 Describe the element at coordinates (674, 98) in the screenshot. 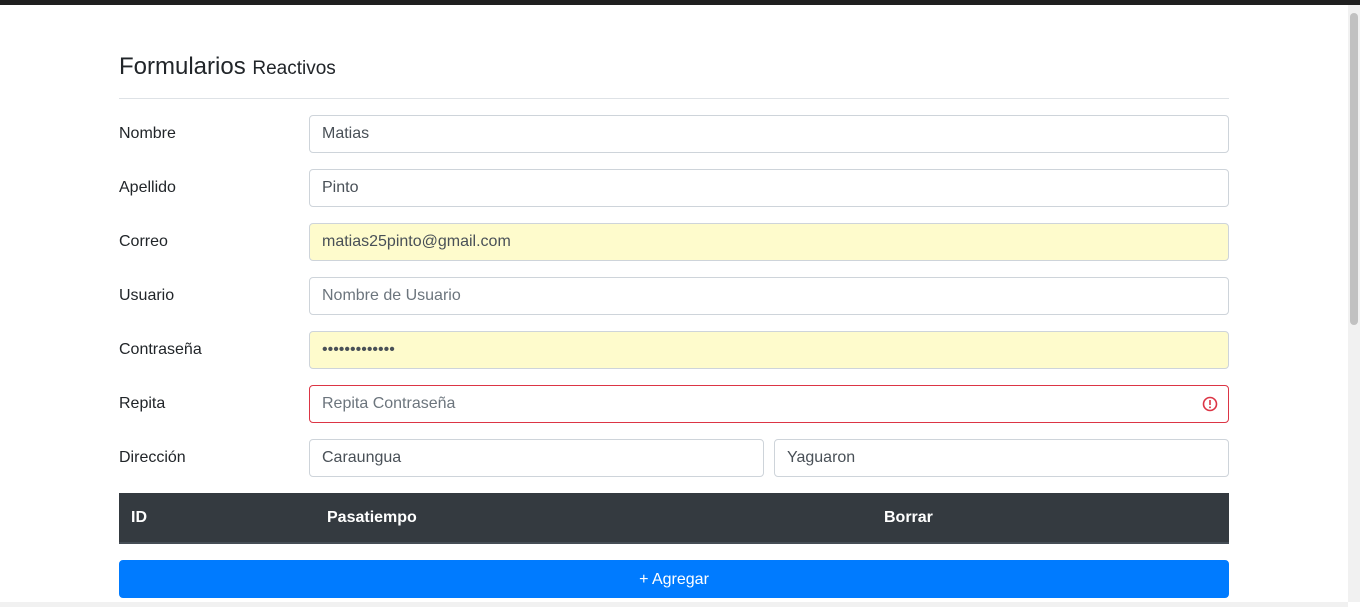

I see `title-divider` at that location.